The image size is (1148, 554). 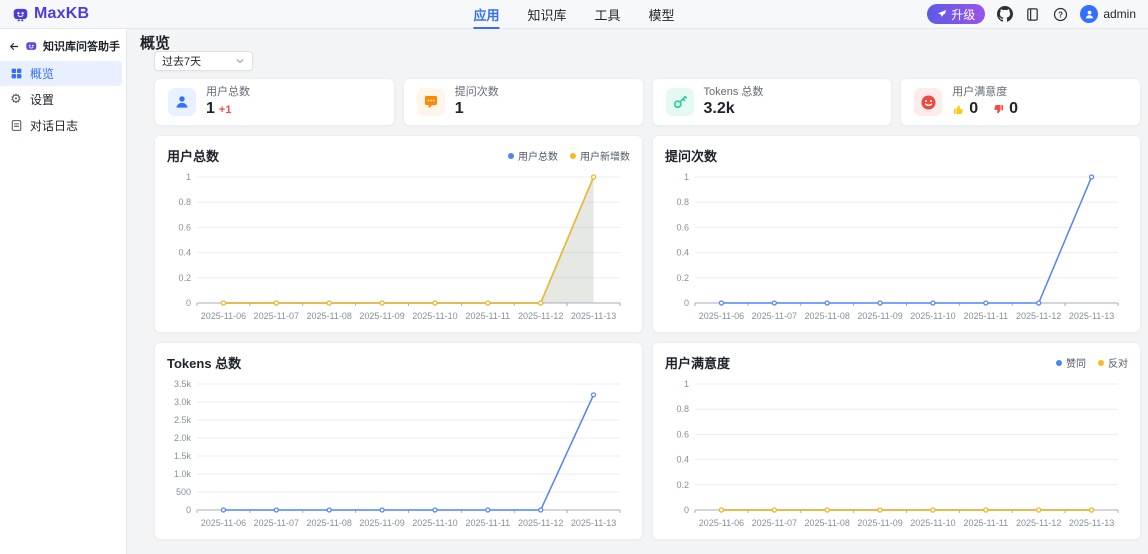 What do you see at coordinates (980, 92) in the screenshot?
I see `stat-label: 用户满意度` at bounding box center [980, 92].